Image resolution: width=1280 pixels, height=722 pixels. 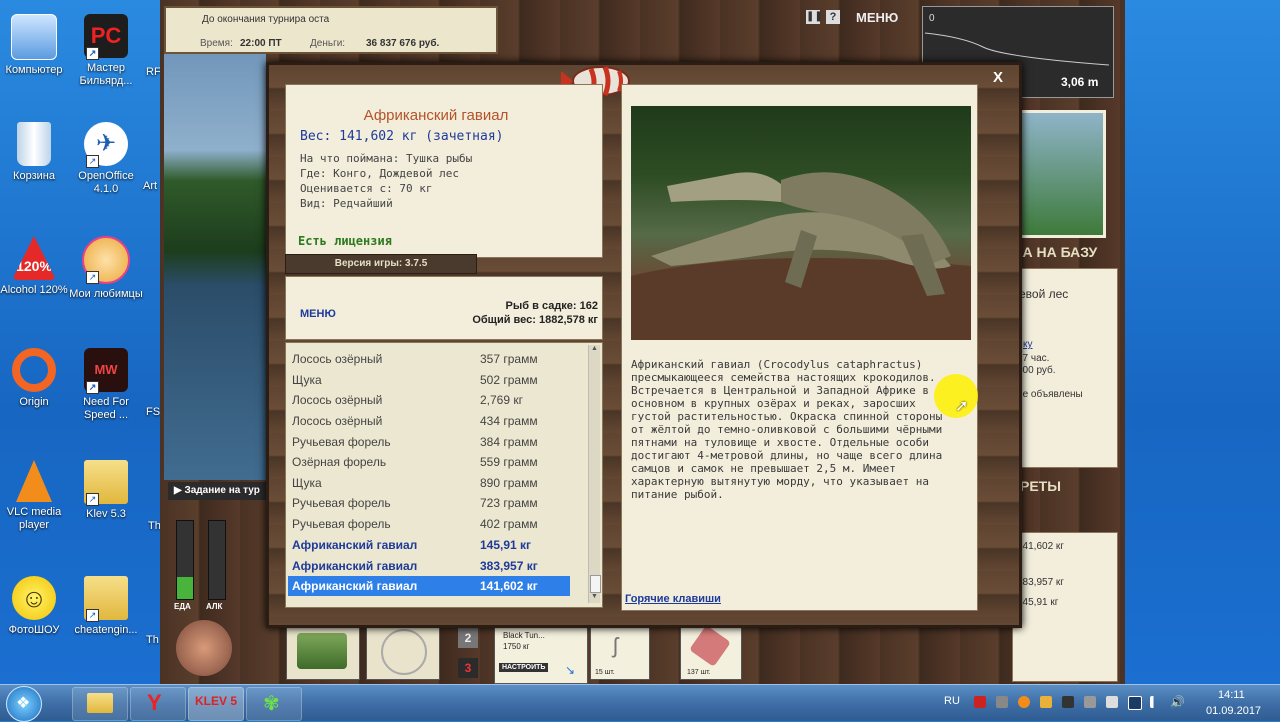 I want to click on desktop-icon-origin: Origin, so click(x=36, y=378).